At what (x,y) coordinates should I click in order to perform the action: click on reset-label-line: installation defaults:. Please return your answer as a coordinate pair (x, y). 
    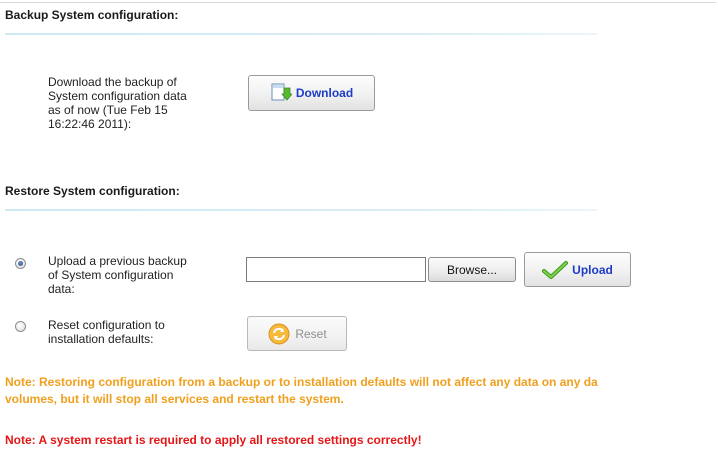
    Looking at the image, I should click on (101, 339).